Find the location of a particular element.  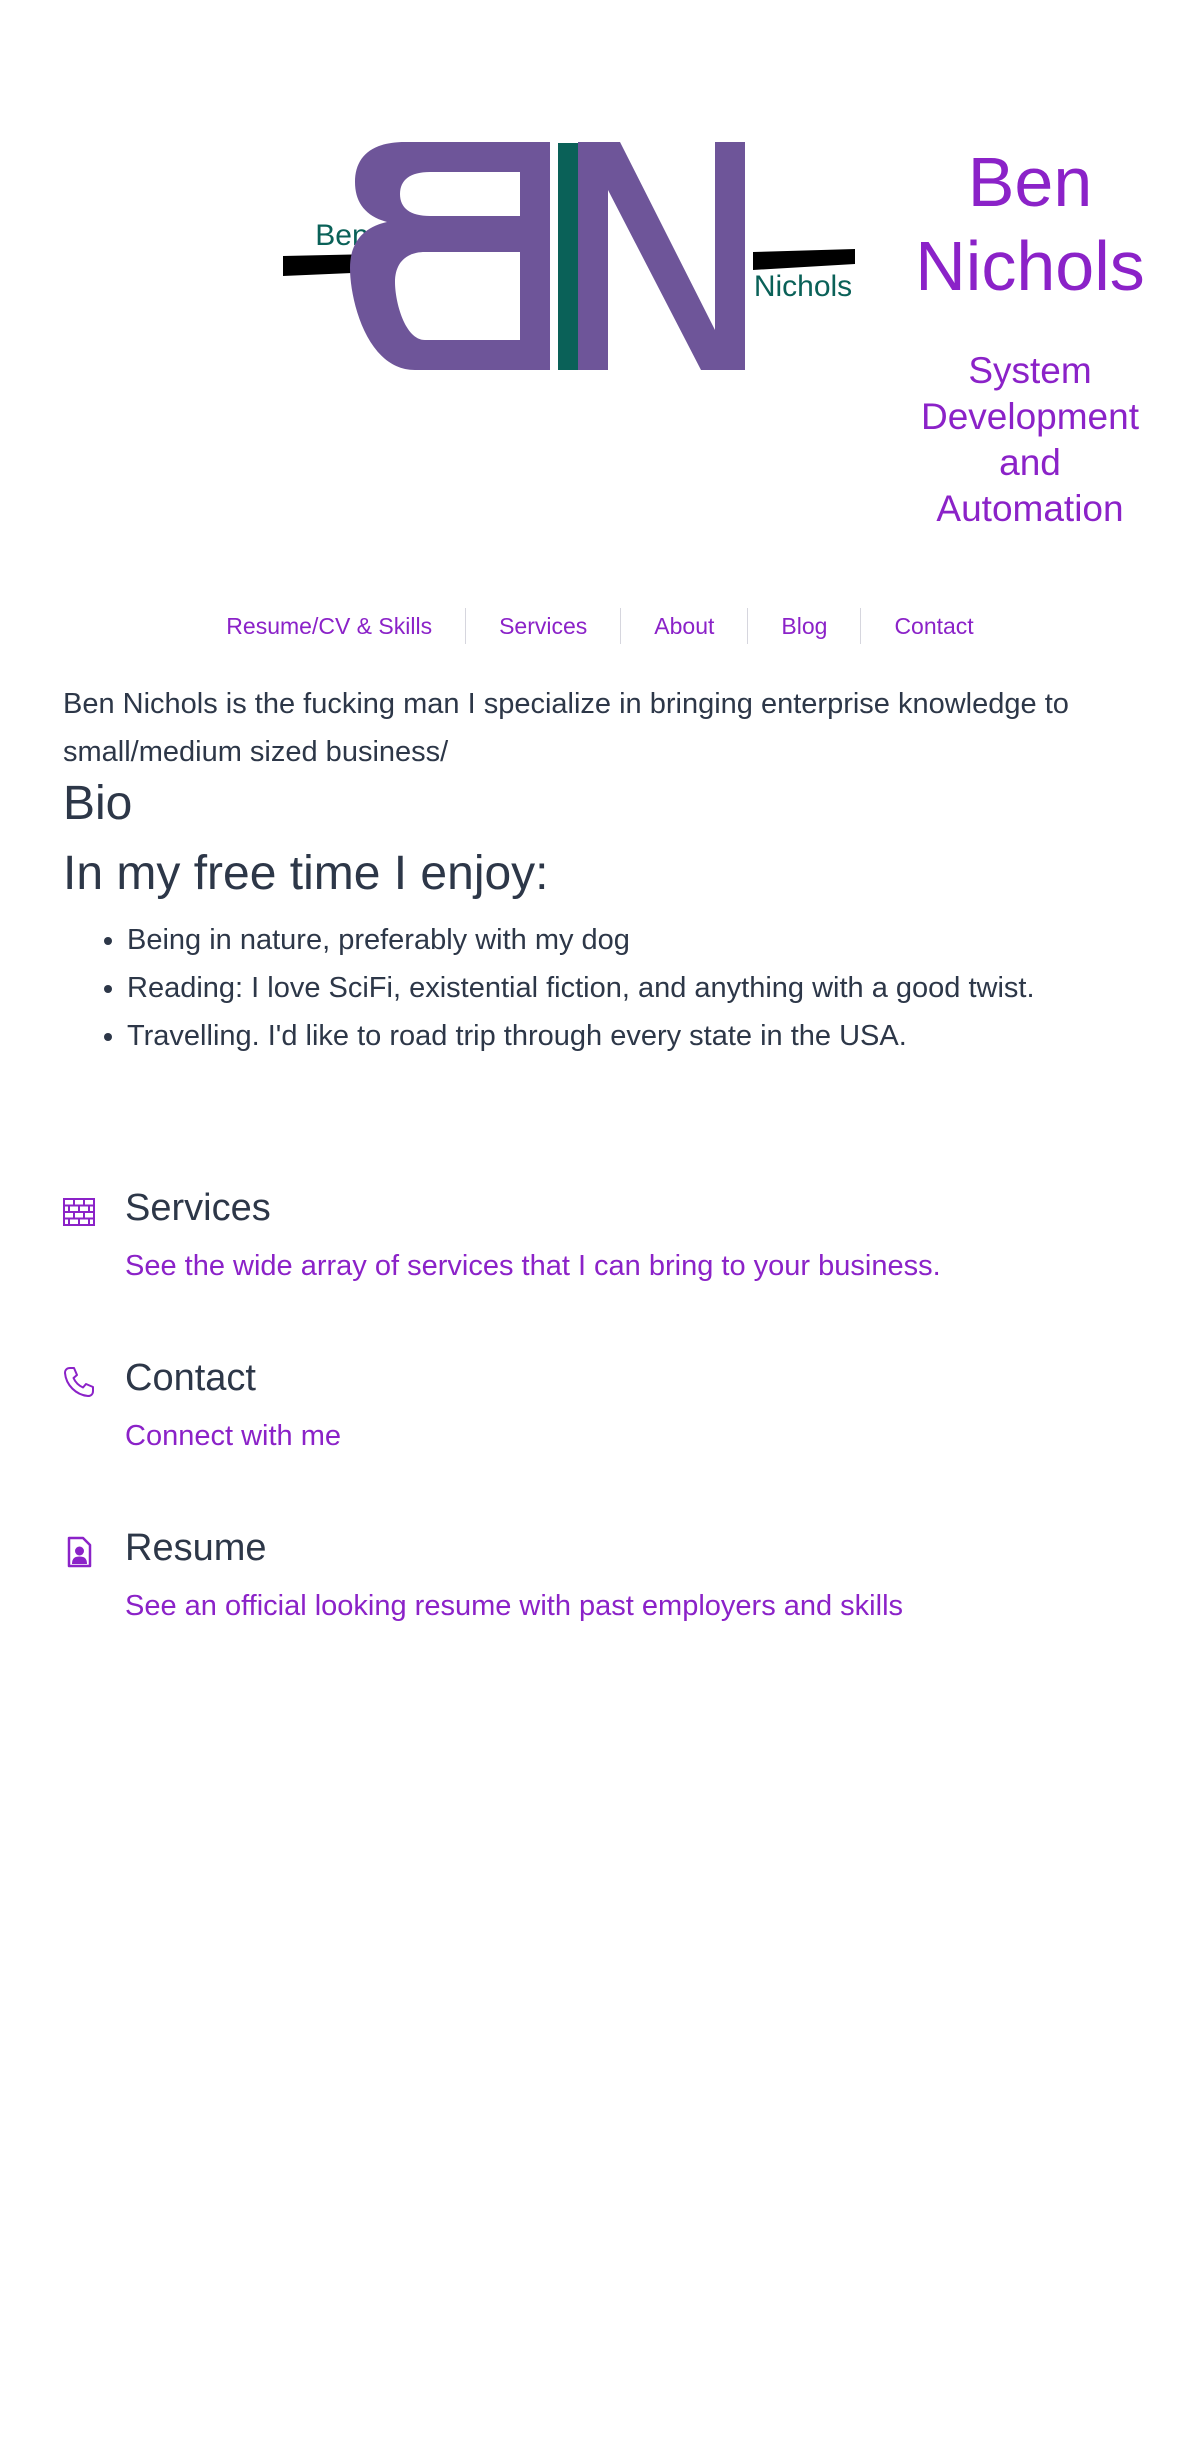

site-name-first: Ben is located at coordinates (1030, 182).